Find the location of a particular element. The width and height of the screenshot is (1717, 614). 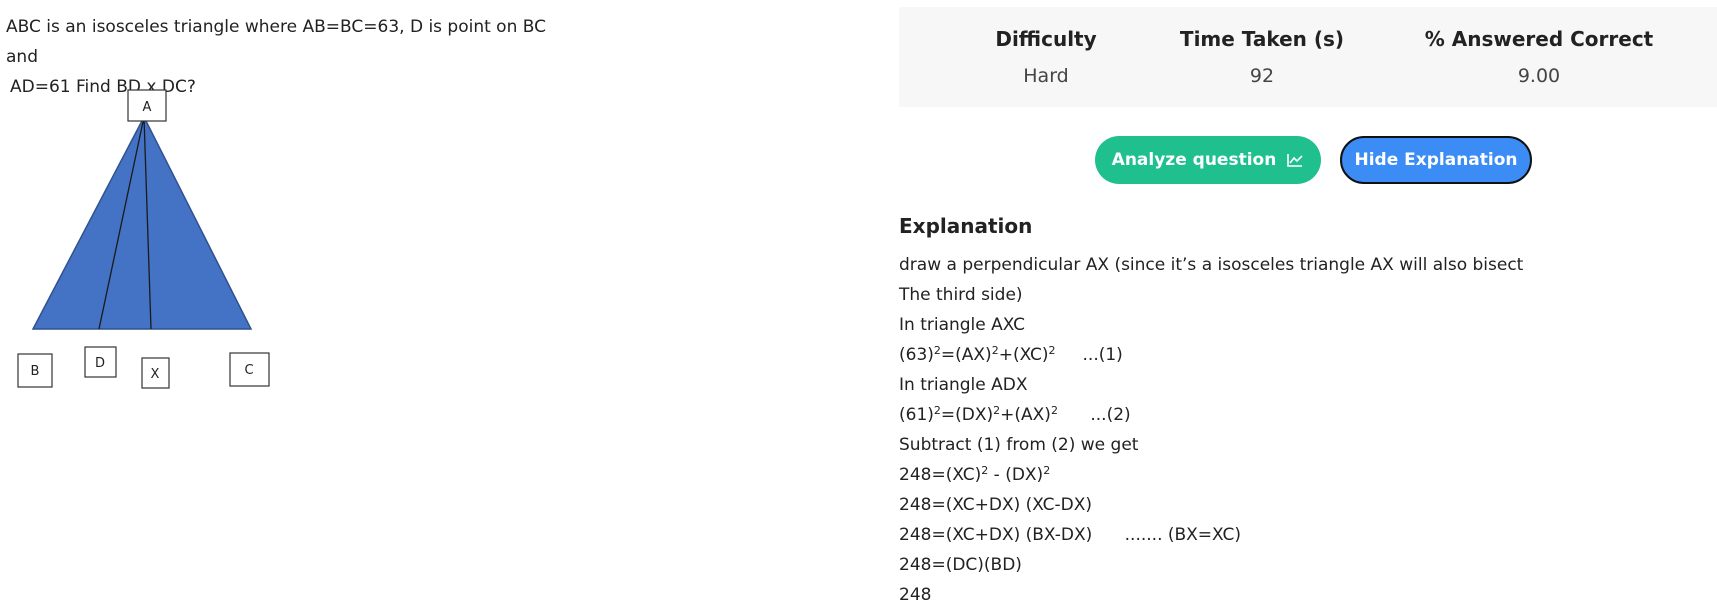

explanation-line: In triangle ADX is located at coordinates (963, 385).